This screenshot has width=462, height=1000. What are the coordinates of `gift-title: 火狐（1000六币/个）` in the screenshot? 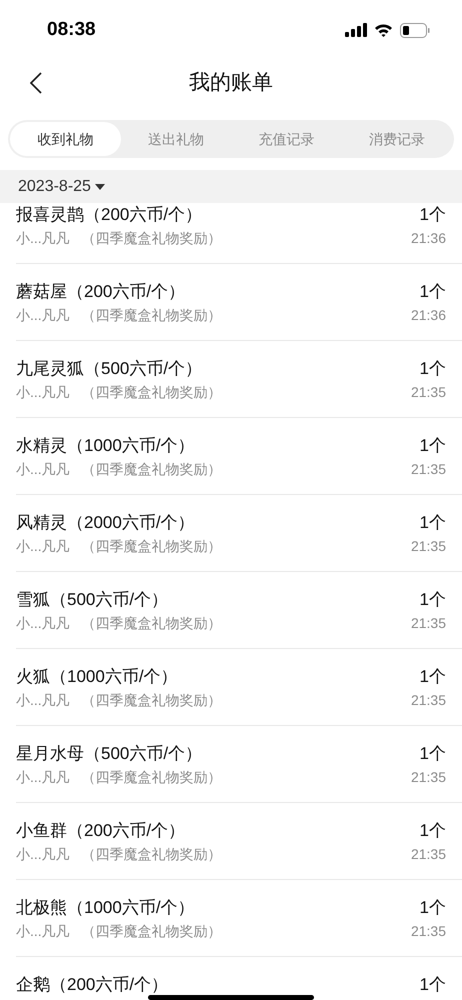 It's located at (97, 677).